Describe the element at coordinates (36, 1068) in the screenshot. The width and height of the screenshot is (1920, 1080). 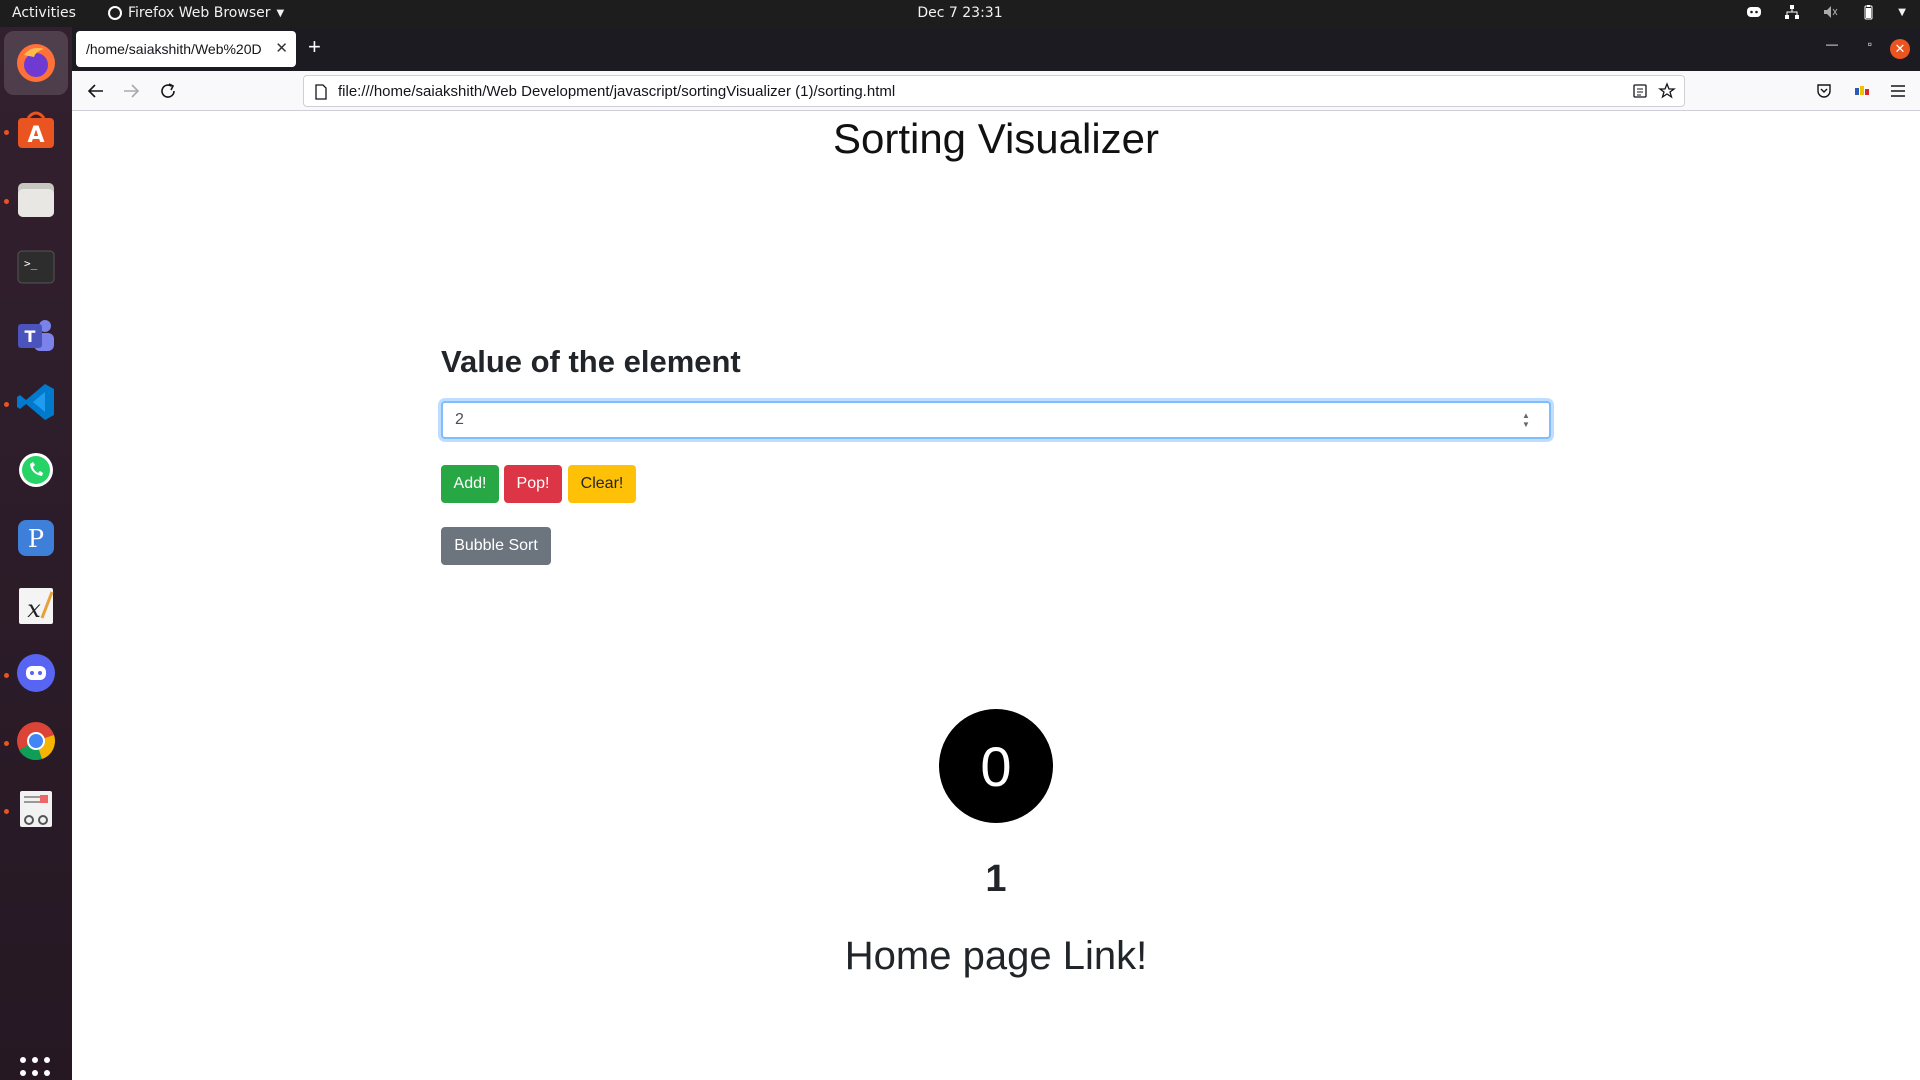
I see `show-applications-icon` at that location.